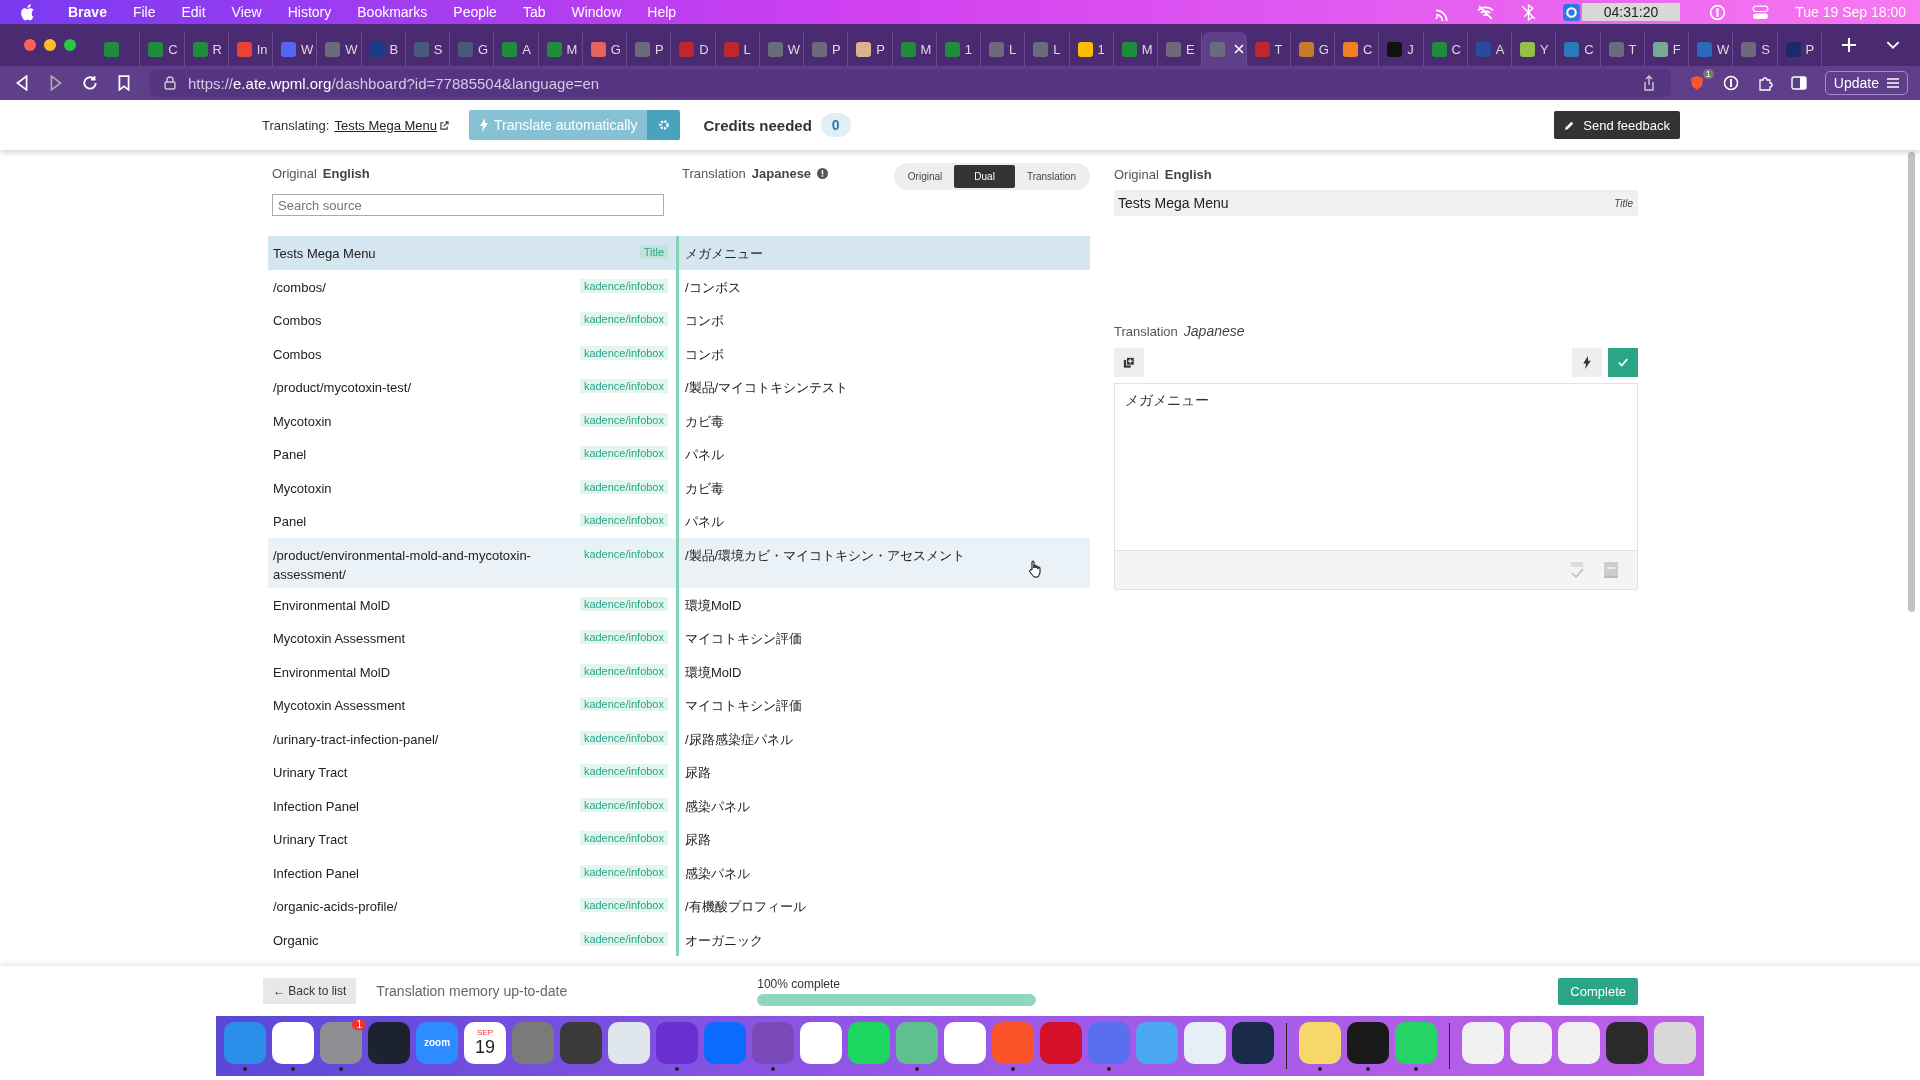  Describe the element at coordinates (339, 706) in the screenshot. I see `source-text: Mycotoxin Assessment` at that location.